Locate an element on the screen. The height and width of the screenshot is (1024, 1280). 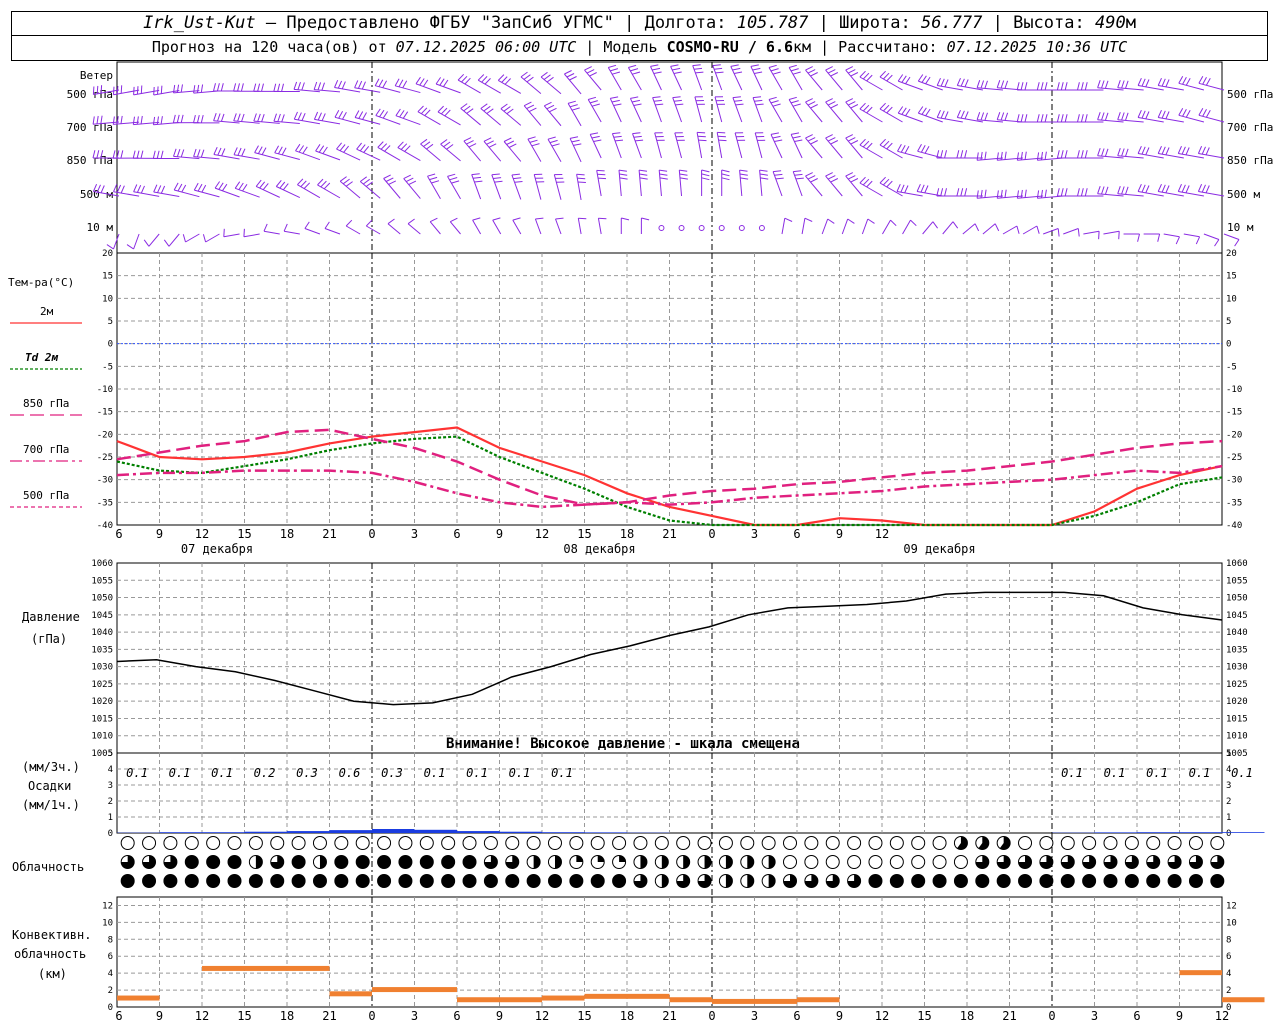
pressure-y-tick: 1040 is located at coordinates (102, 633).